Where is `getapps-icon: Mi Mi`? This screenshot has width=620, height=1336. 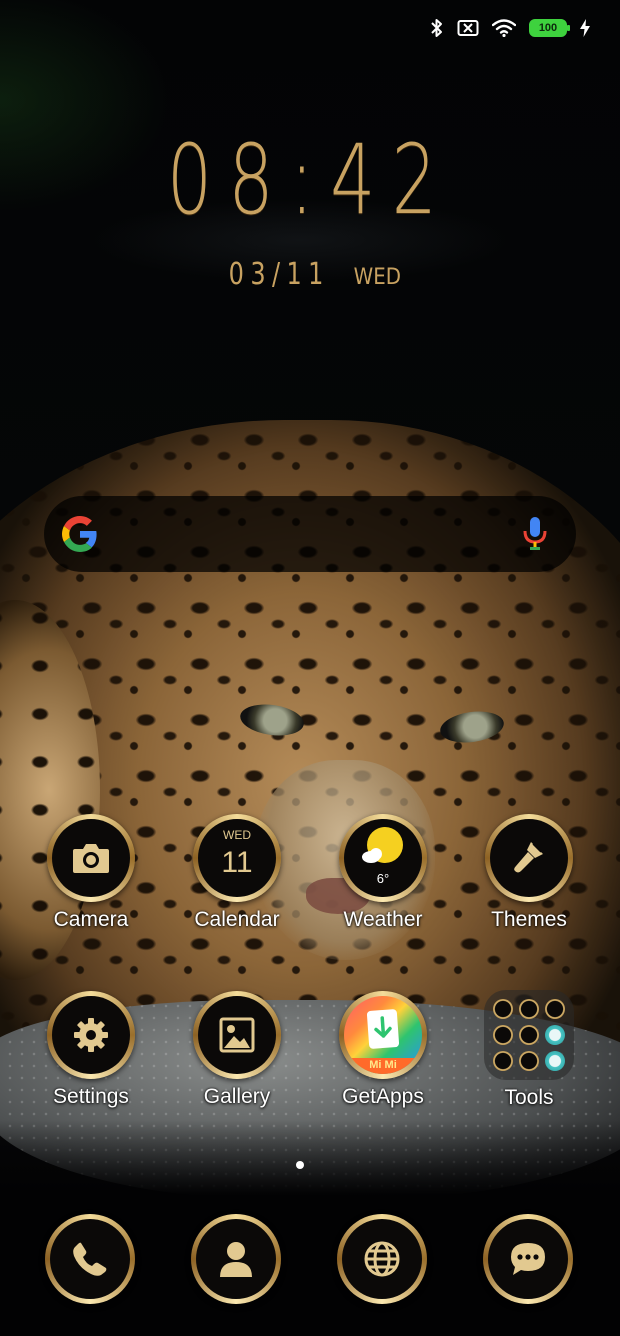
getapps-icon: Mi Mi is located at coordinates (383, 1035).